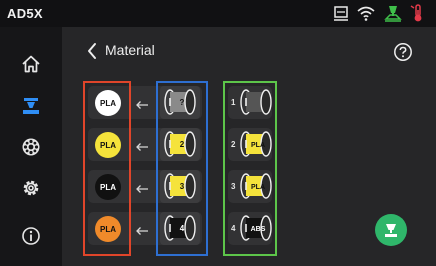 The image size is (436, 266). I want to click on gear-icon, so click(31, 188).